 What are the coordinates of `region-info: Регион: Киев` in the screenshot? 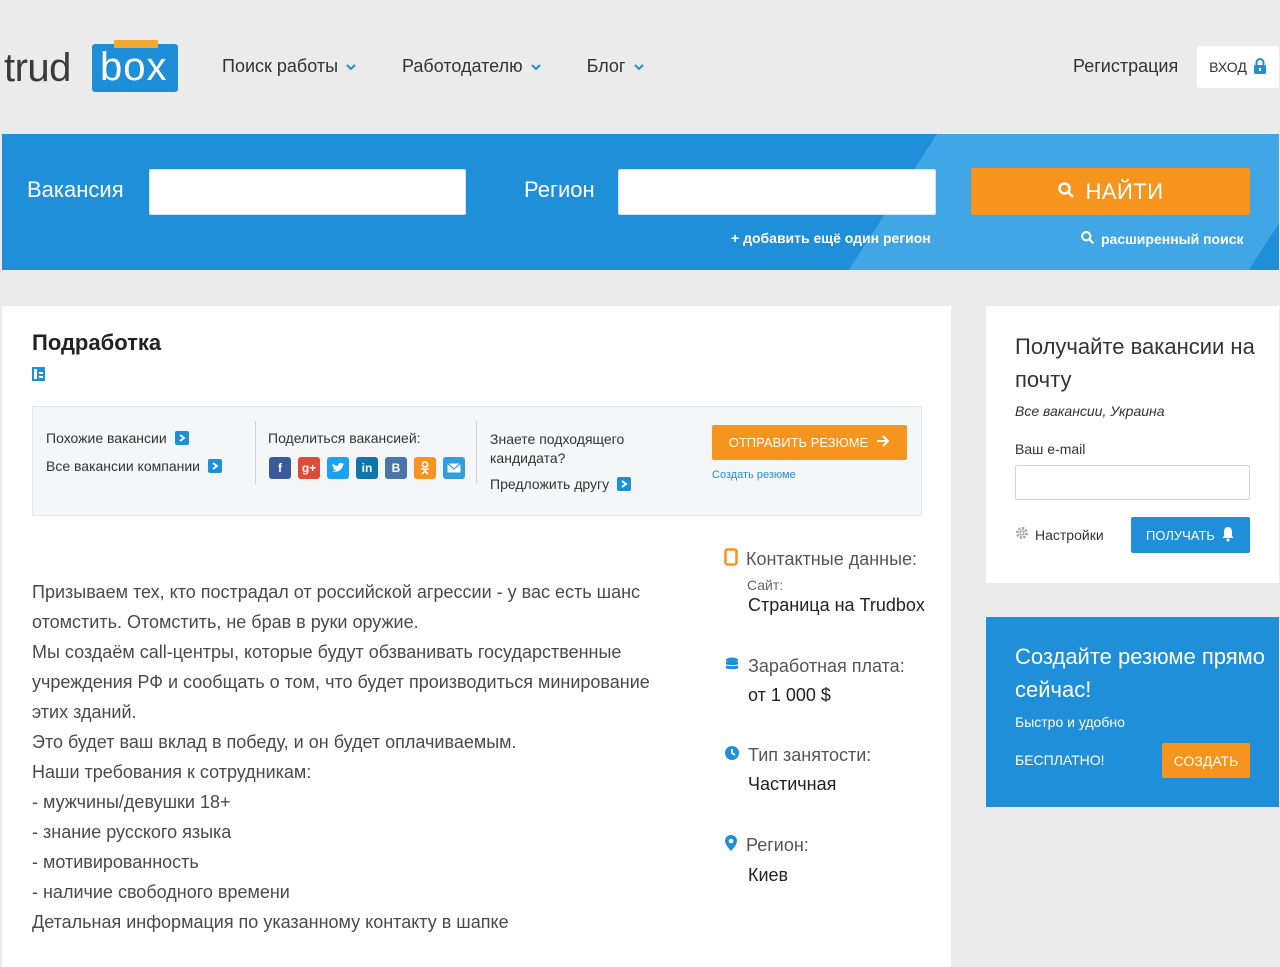 It's located at (766, 860).